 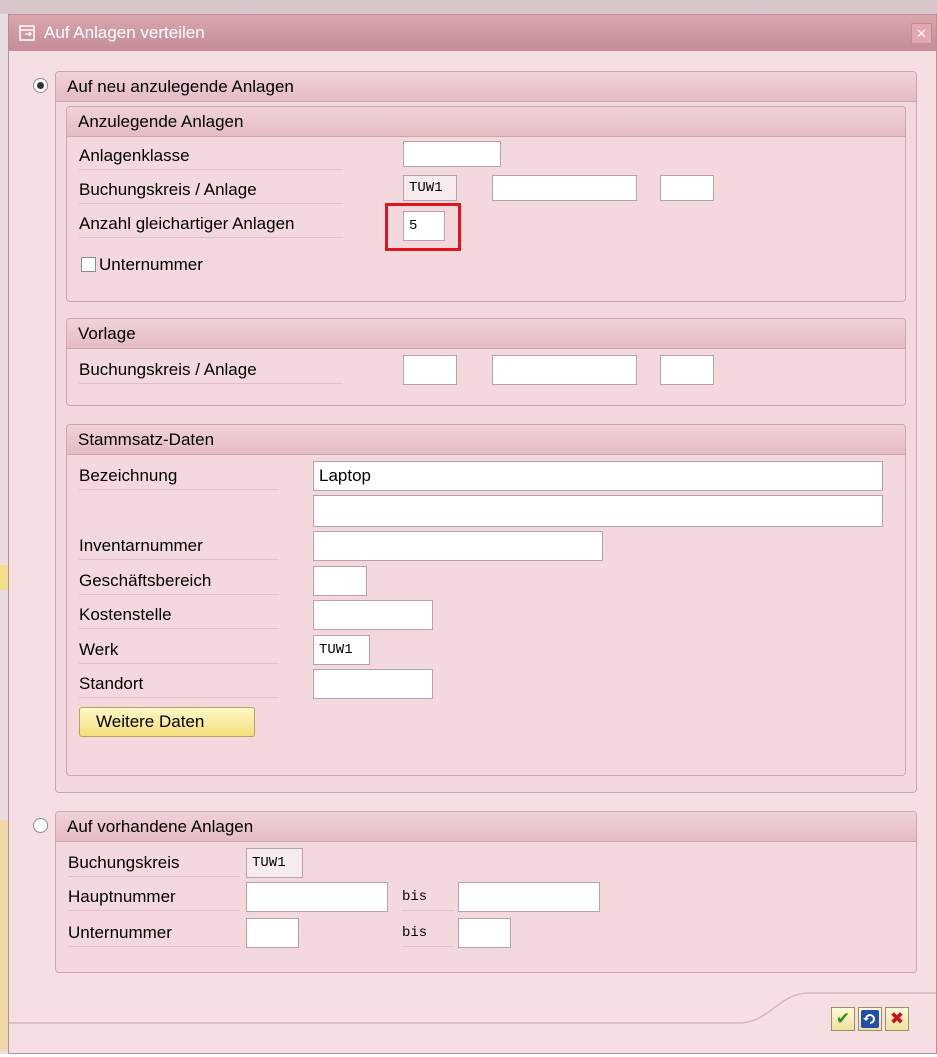 I want to click on group-template-title: Vorlage, so click(x=107, y=333).